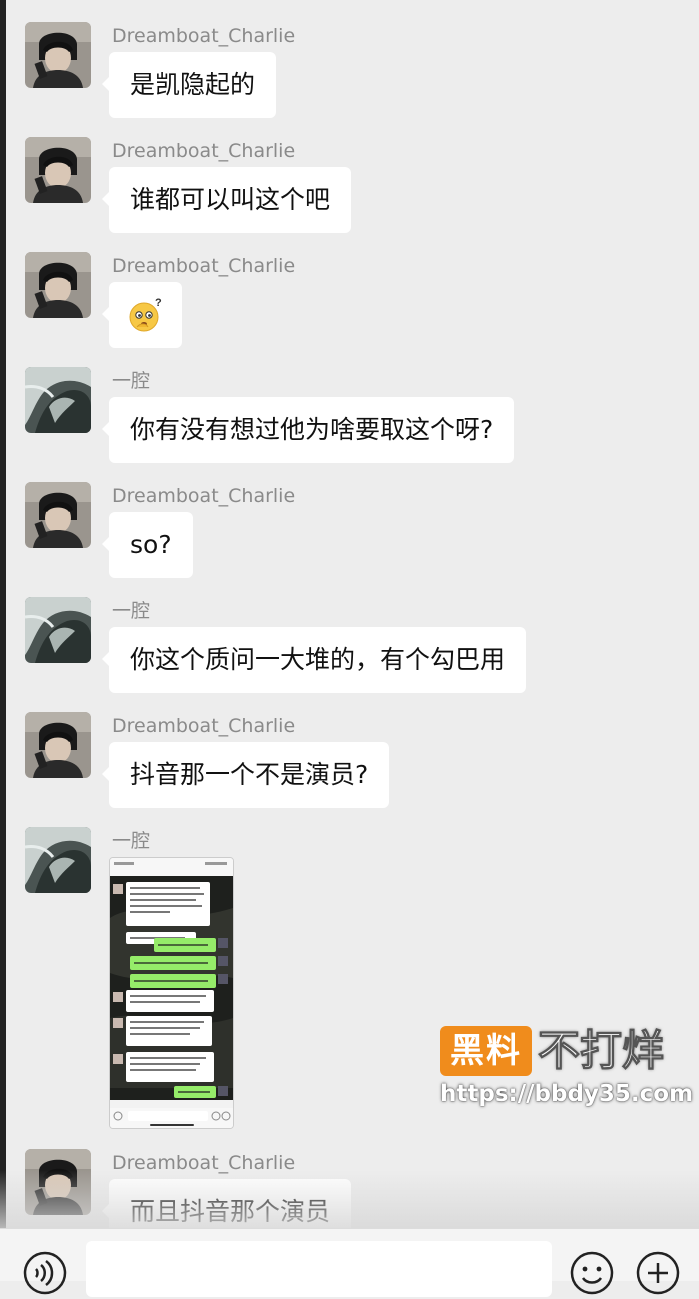 The width and height of the screenshot is (699, 1299). Describe the element at coordinates (226, 200) in the screenshot. I see `message-bubble: 谁都可以叫这个吧` at that location.